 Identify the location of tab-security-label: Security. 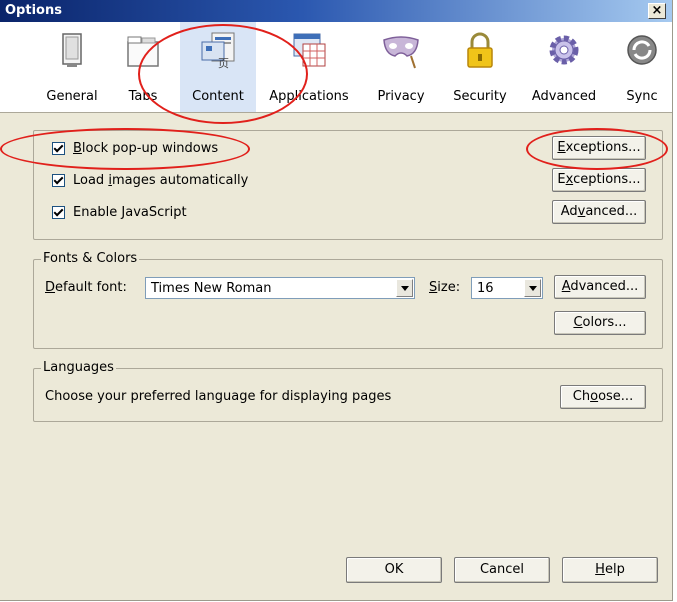
(480, 96).